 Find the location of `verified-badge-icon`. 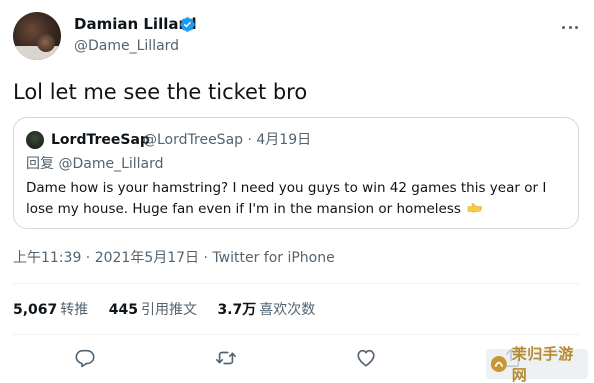

verified-badge-icon is located at coordinates (187, 24).